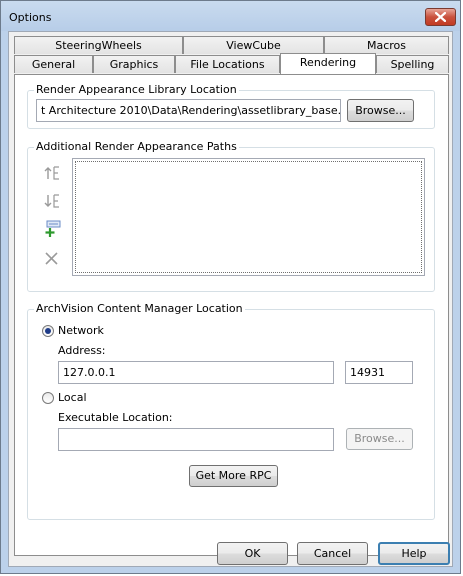  Describe the element at coordinates (115, 417) in the screenshot. I see `executable-location-label: Executable Location:` at that location.